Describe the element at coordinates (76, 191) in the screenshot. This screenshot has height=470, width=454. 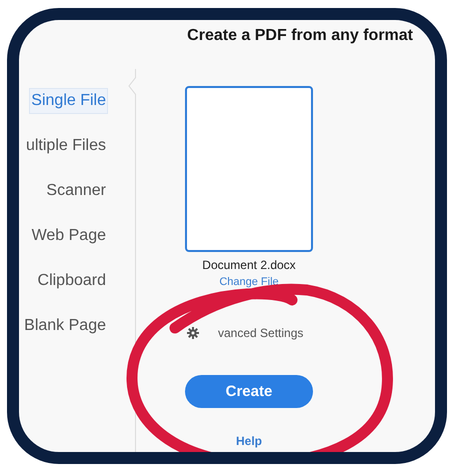
I see `sidebar-item: Scanner` at that location.